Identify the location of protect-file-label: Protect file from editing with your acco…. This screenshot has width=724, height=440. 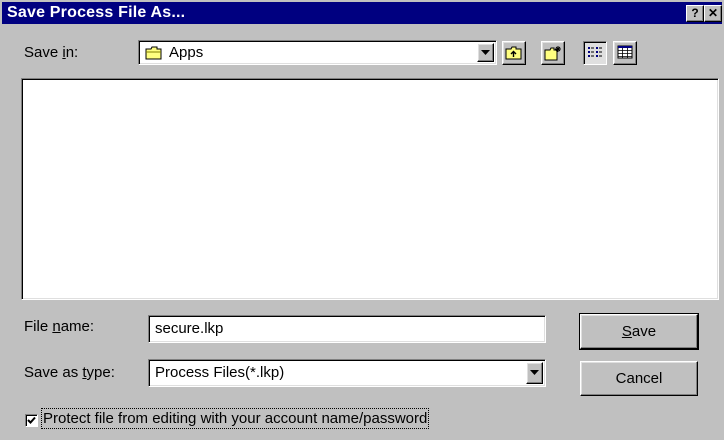
(235, 418).